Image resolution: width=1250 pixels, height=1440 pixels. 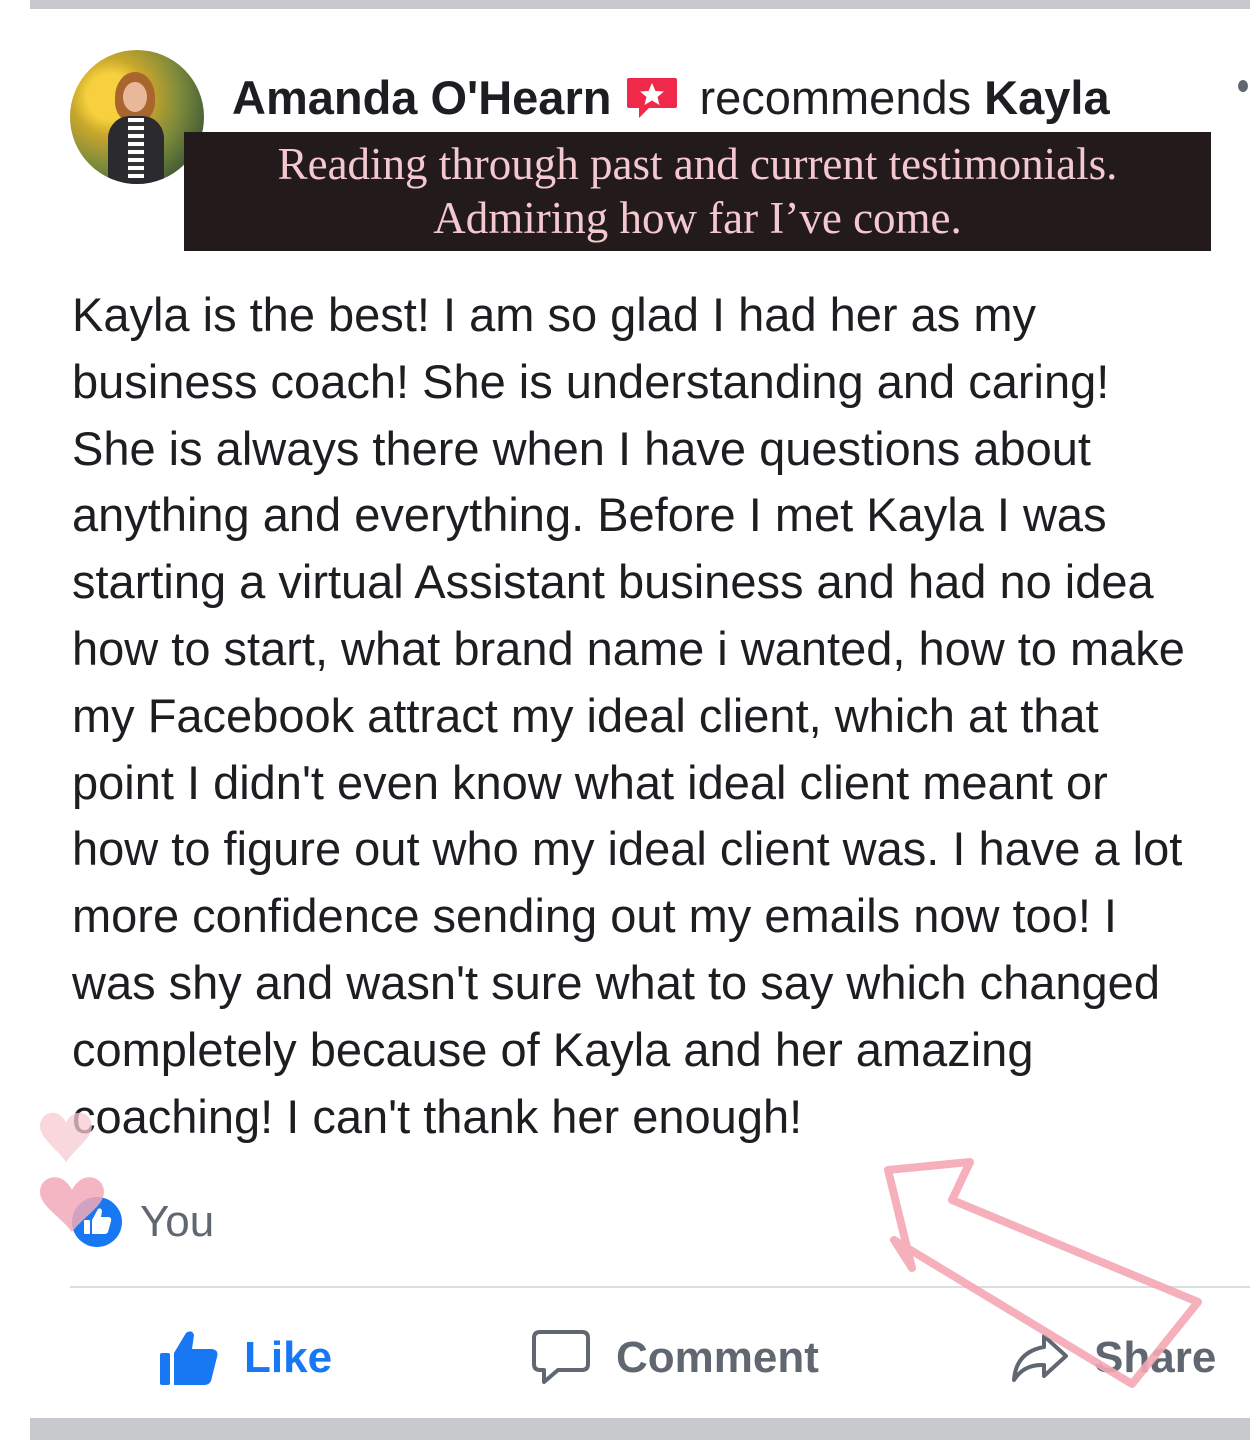 I want to click on recommendation-star-icon, so click(x=652, y=96).